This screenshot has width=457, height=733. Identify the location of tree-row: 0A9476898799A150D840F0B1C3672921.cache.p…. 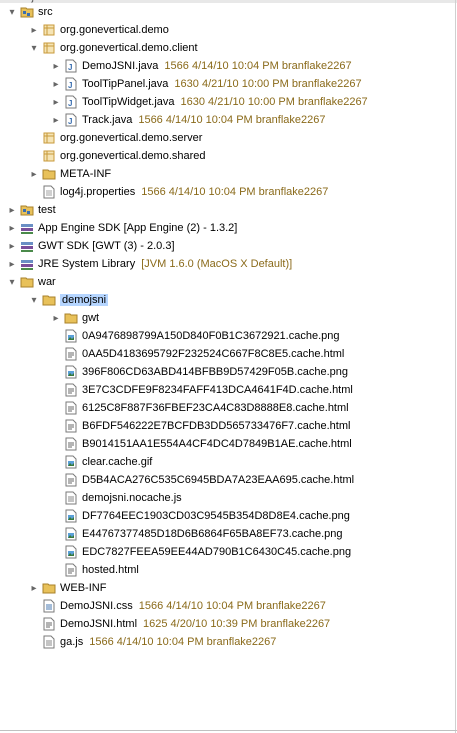
(195, 336).